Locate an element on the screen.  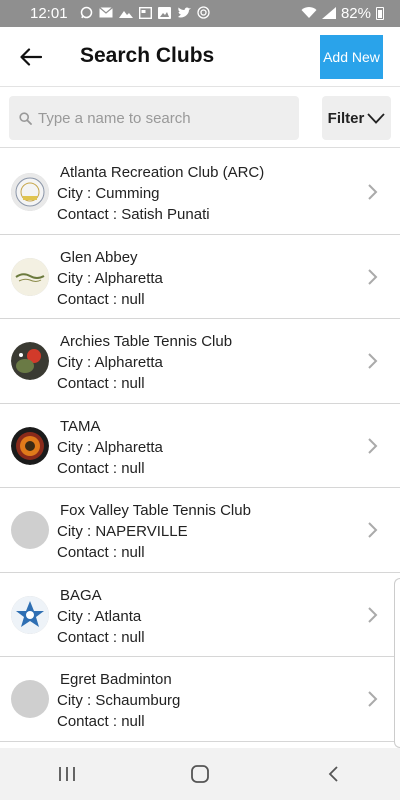
image-icon is located at coordinates (164, 13).